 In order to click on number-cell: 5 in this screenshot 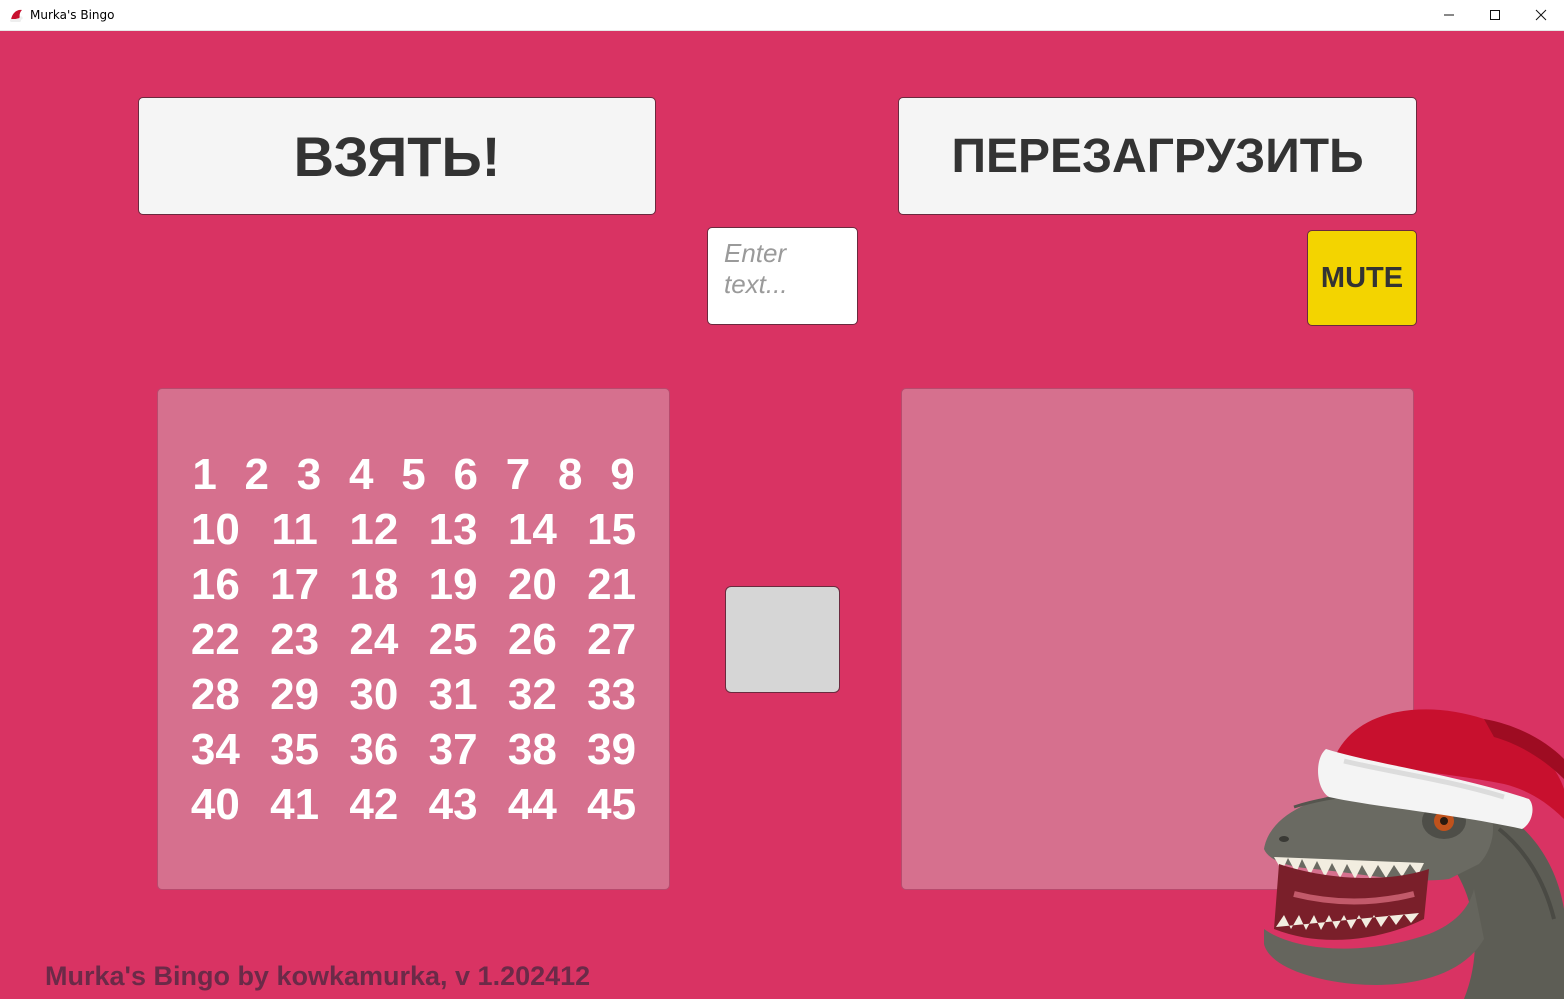, I will do `click(413, 474)`.